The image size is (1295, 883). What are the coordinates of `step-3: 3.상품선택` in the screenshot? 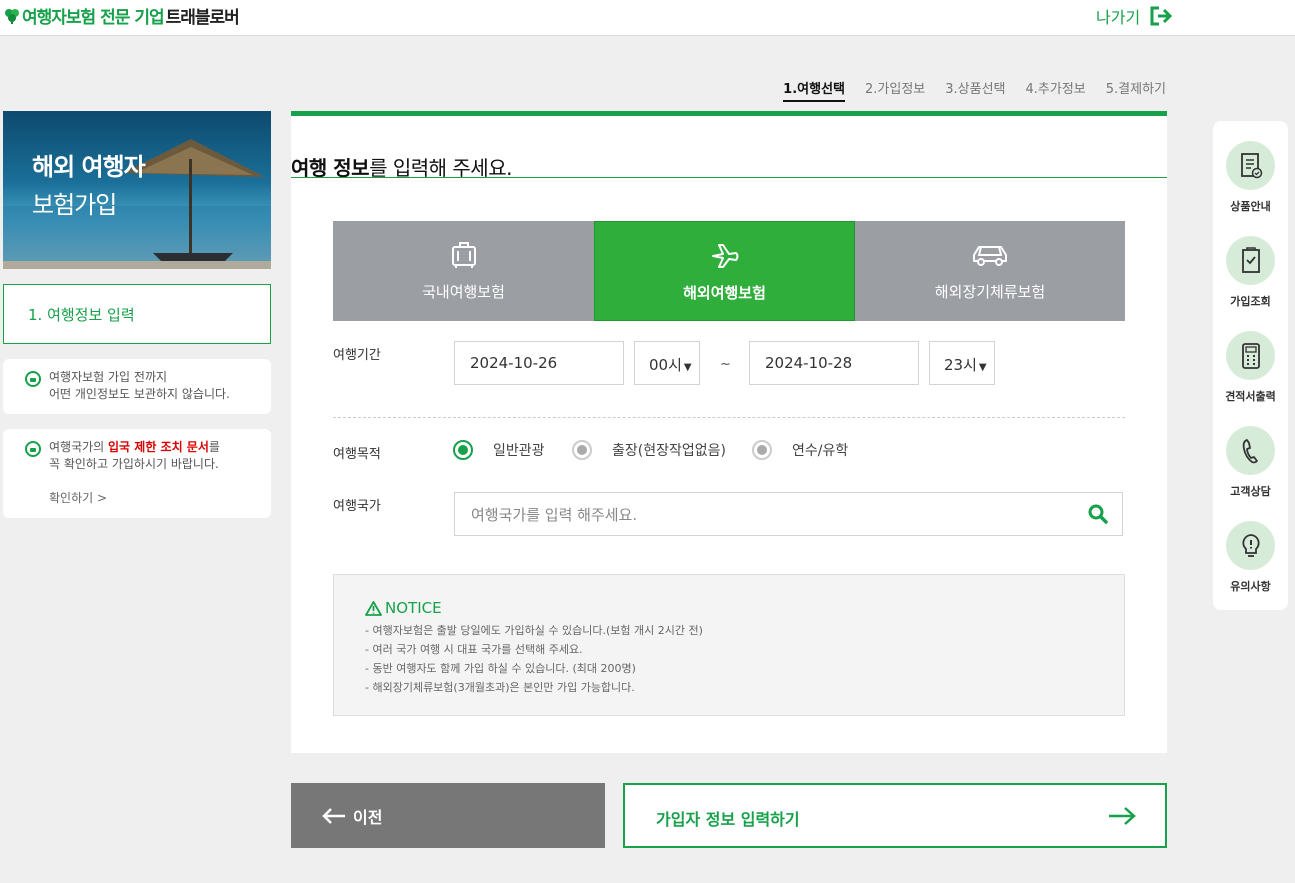 It's located at (975, 89).